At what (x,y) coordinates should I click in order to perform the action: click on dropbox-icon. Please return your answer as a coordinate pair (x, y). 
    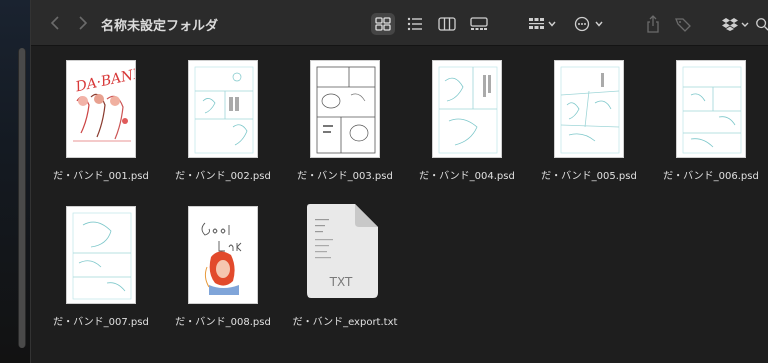
    Looking at the image, I should click on (736, 24).